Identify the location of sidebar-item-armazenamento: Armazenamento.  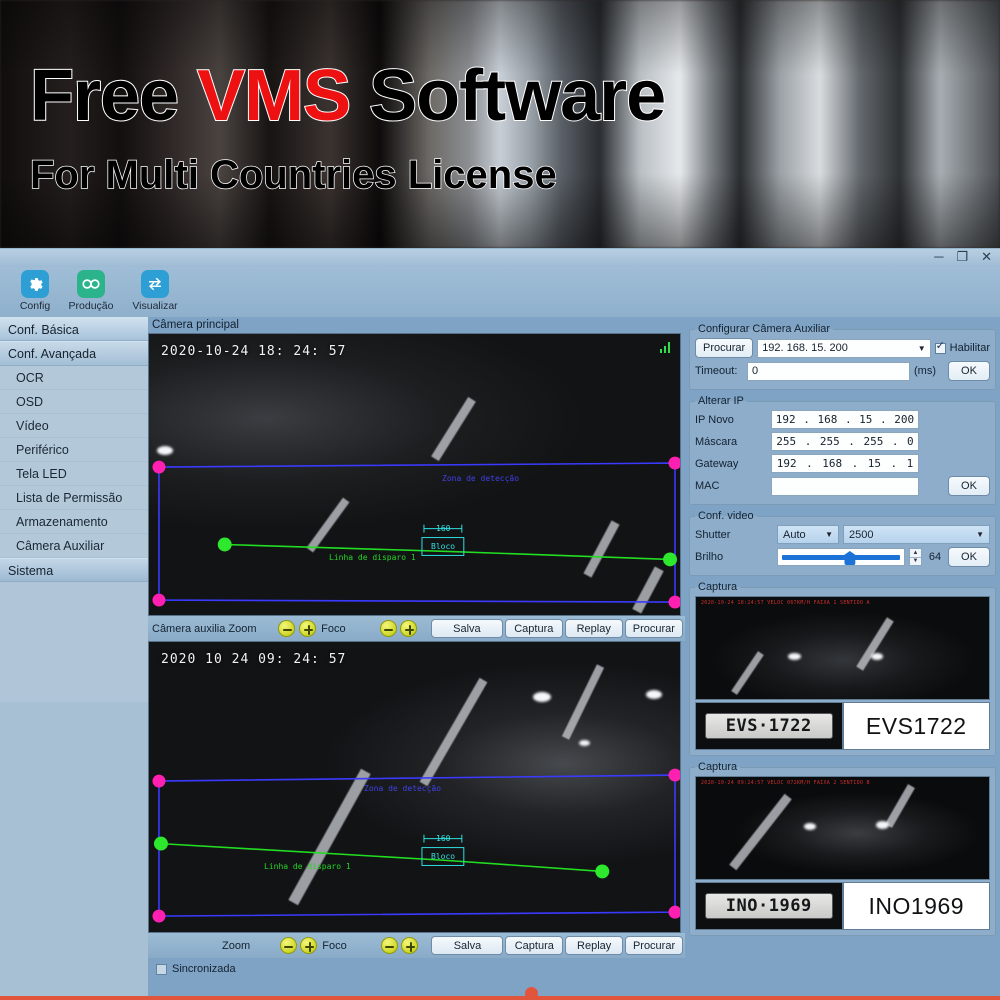
(74, 522).